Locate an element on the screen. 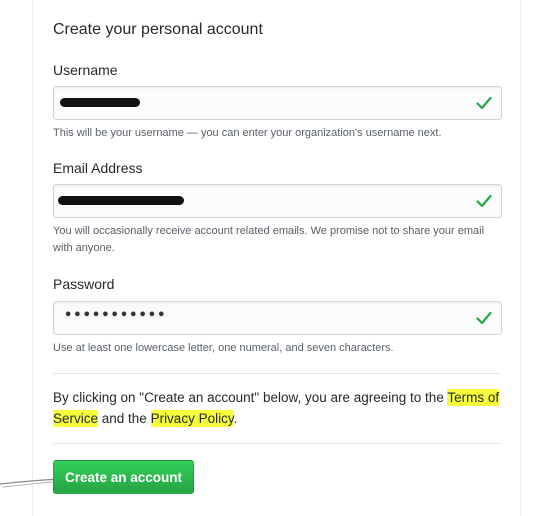 This screenshot has height=516, width=541. create-account-button: Create an account is located at coordinates (123, 477).